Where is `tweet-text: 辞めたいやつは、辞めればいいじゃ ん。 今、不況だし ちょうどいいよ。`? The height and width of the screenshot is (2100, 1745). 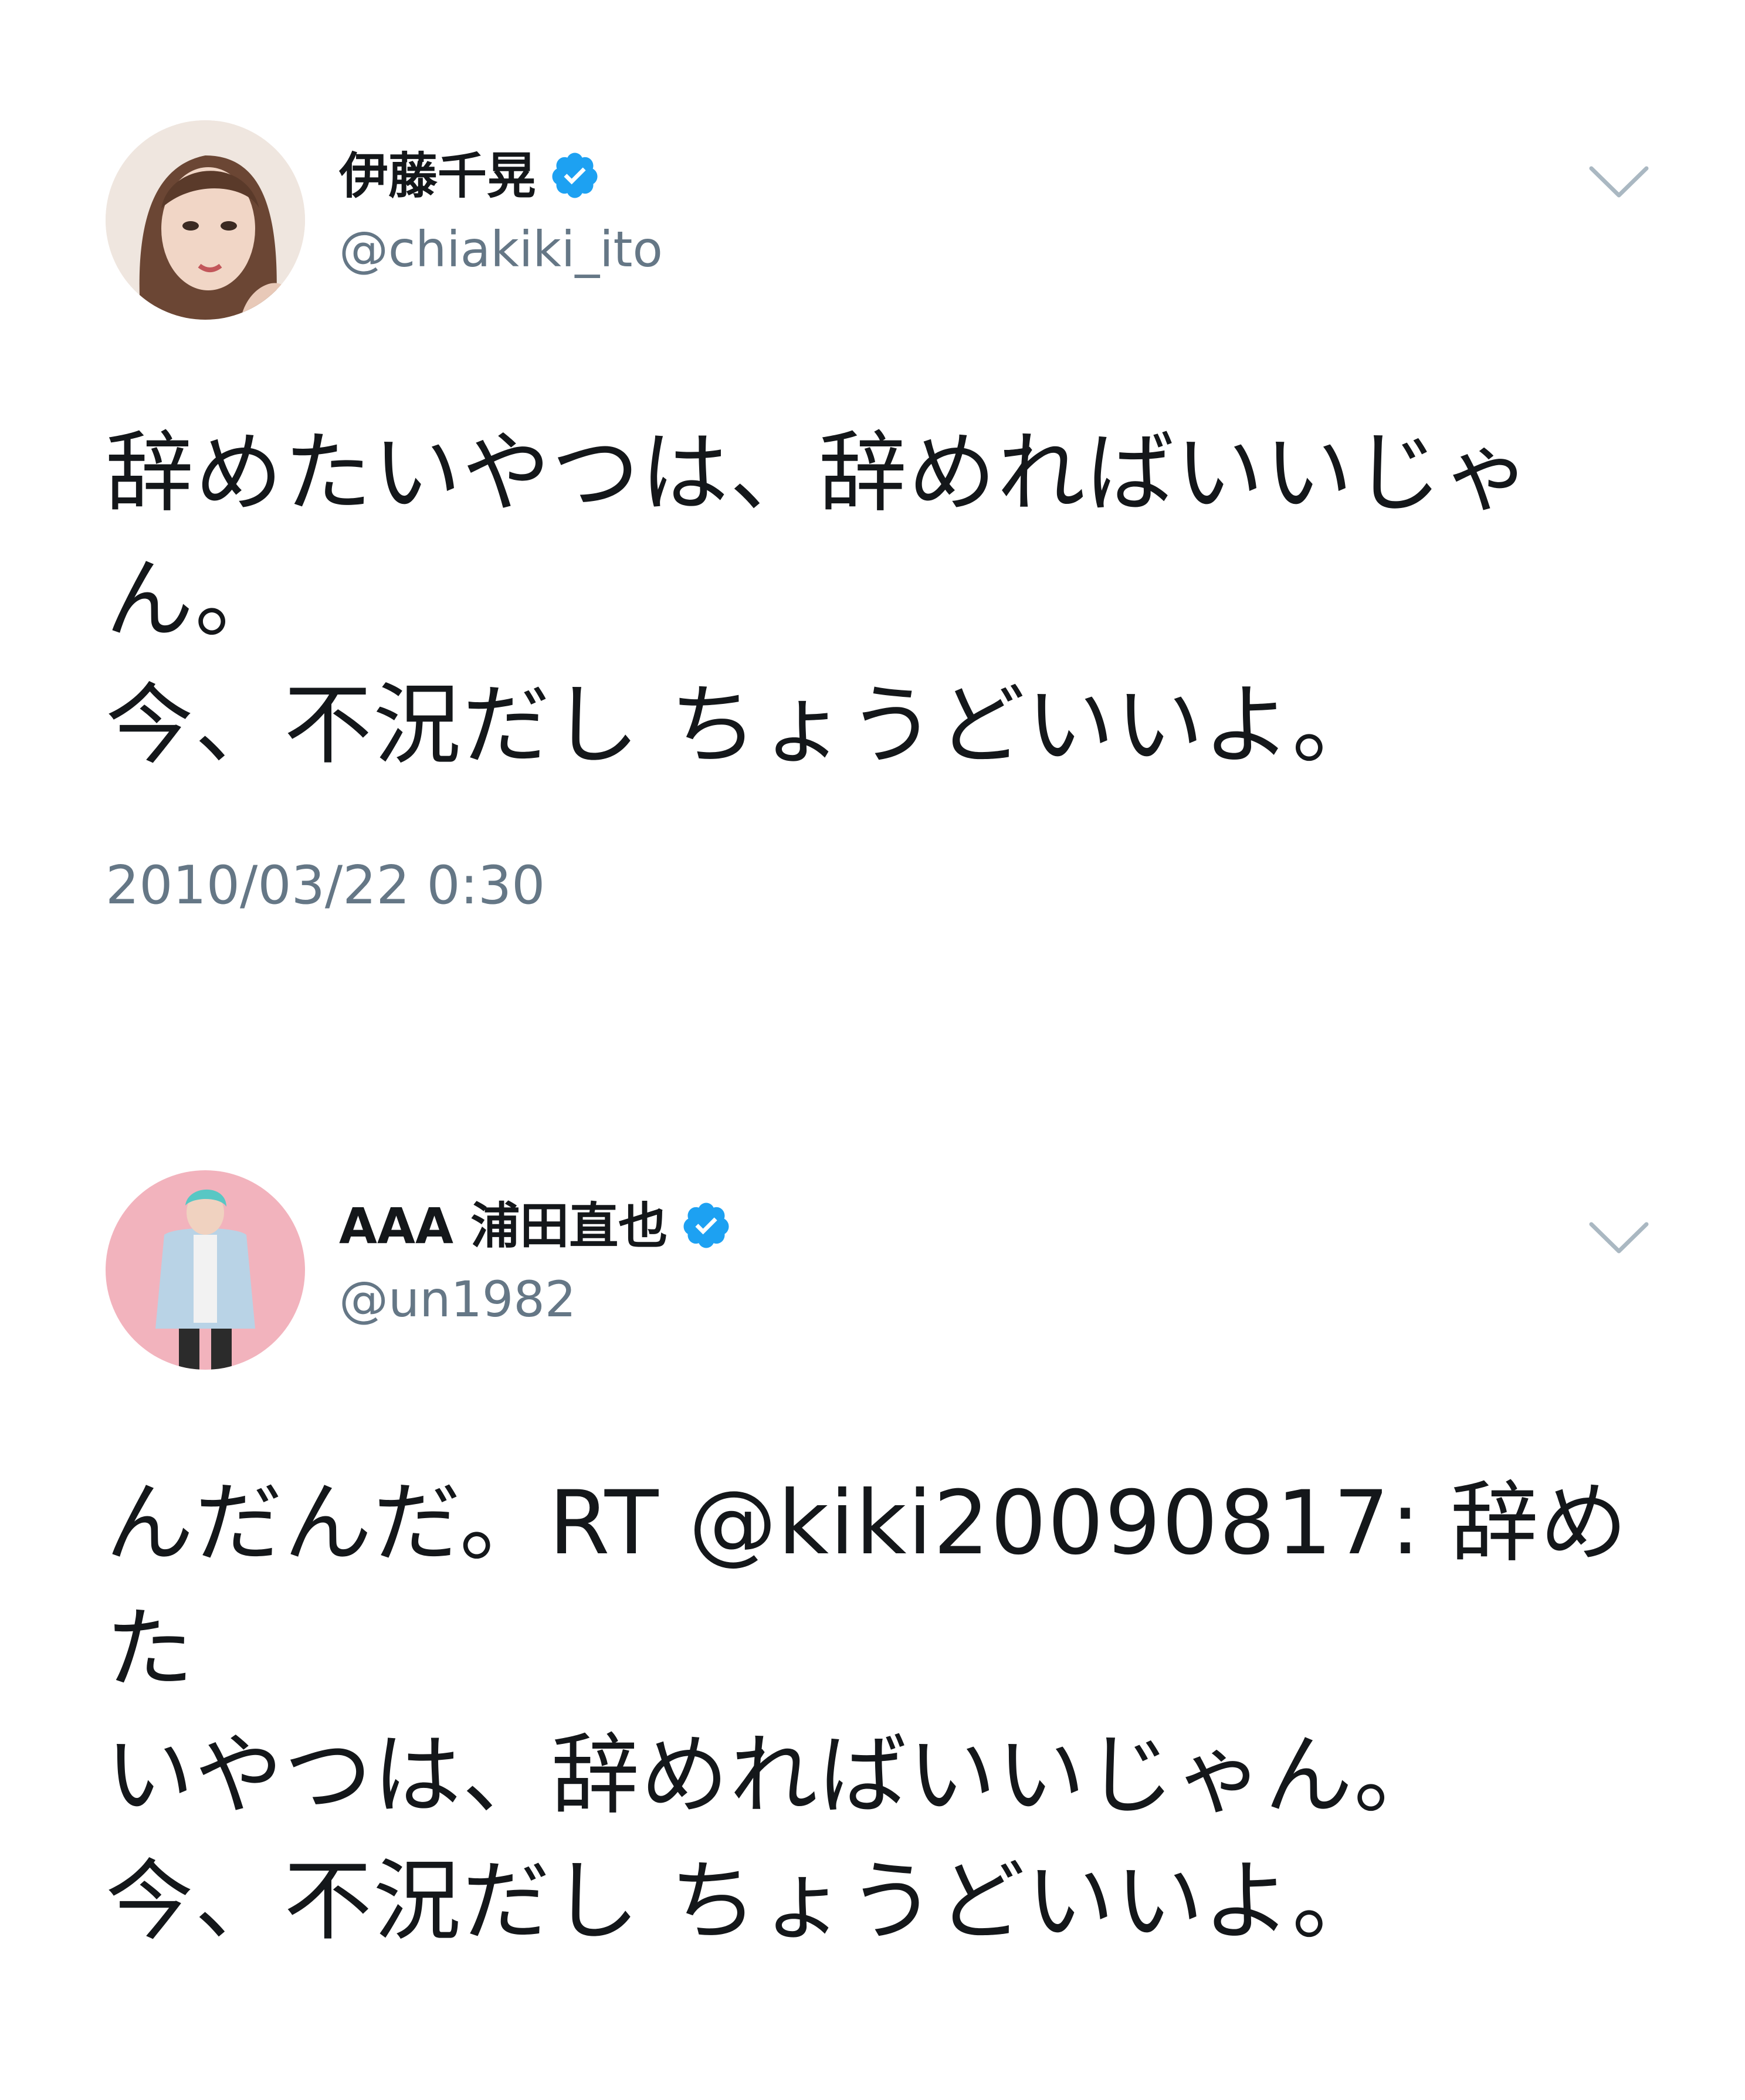
tweet-text: 辞めたいやつは、辞めればいいじゃ ん。 今、不況だし ちょうどいいよ。 is located at coordinates (819, 599).